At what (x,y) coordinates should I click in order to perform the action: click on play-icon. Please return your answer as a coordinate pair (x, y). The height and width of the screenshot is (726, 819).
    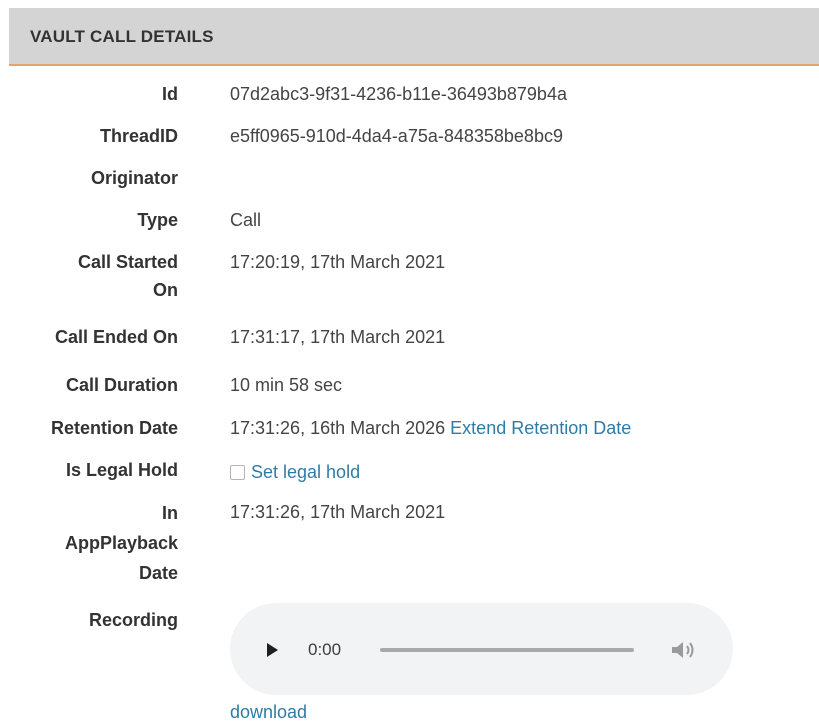
    Looking at the image, I should click on (272, 650).